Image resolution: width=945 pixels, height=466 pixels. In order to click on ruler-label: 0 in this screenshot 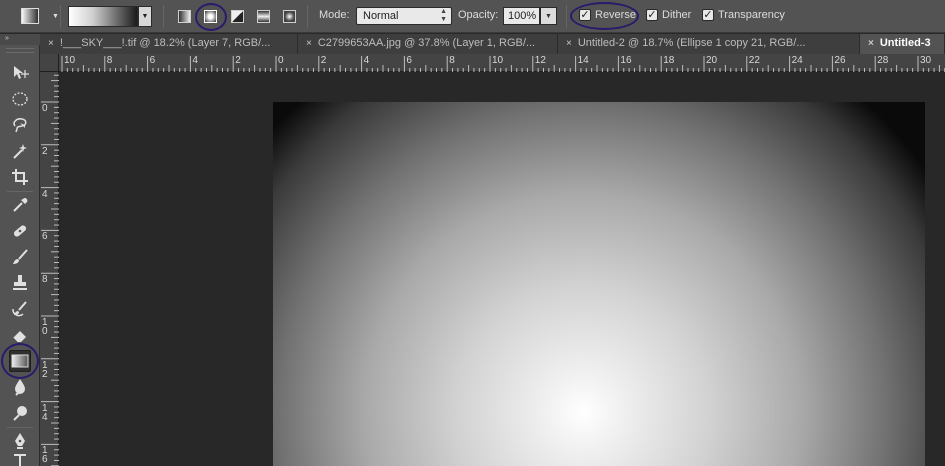, I will do `click(281, 60)`.